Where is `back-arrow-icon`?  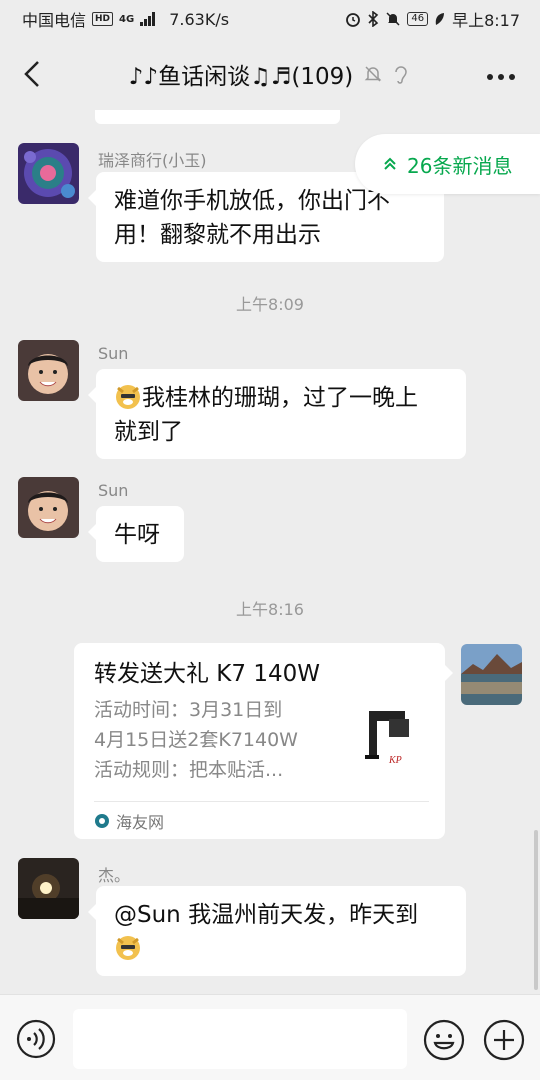 back-arrow-icon is located at coordinates (31, 74).